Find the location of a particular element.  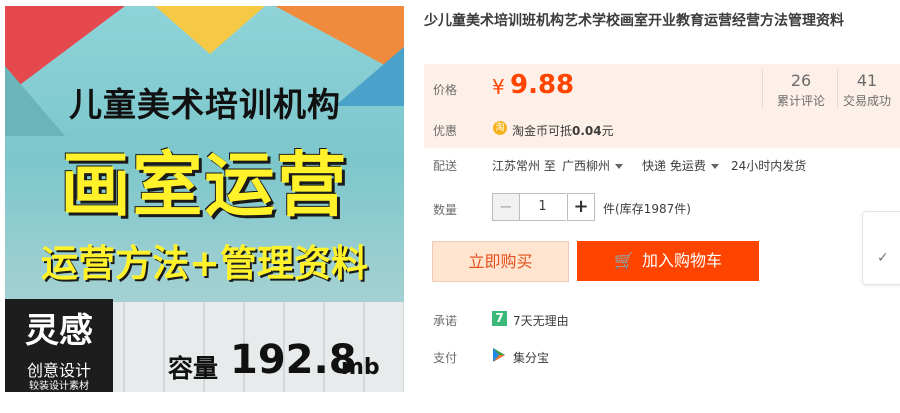

reviews-label: 累计评论 is located at coordinates (801, 100).